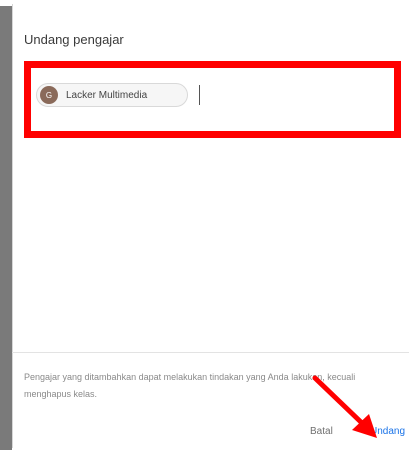 The width and height of the screenshot is (409, 450). What do you see at coordinates (321, 431) in the screenshot?
I see `cancel-button: Batal` at bounding box center [321, 431].